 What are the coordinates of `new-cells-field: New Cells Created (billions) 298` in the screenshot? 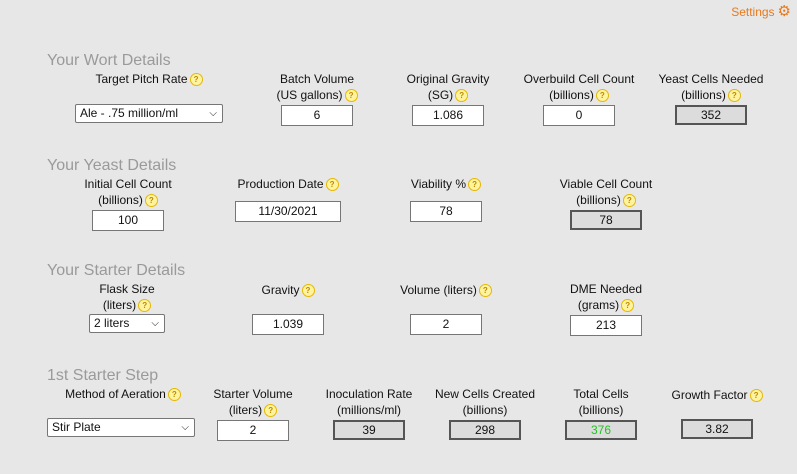 It's located at (485, 413).